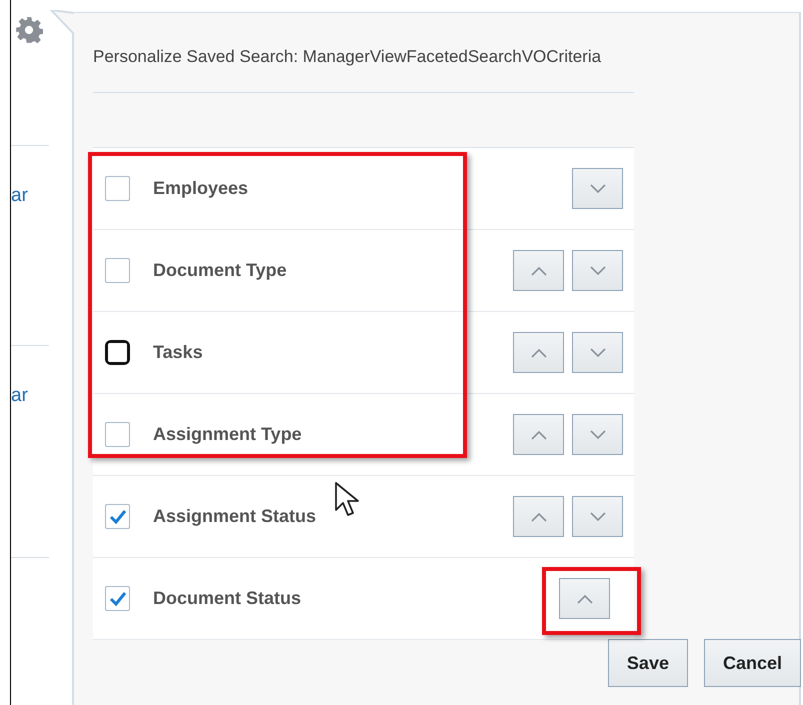 The width and height of the screenshot is (803, 705). Describe the element at coordinates (220, 270) in the screenshot. I see `item-label: Document Type` at that location.